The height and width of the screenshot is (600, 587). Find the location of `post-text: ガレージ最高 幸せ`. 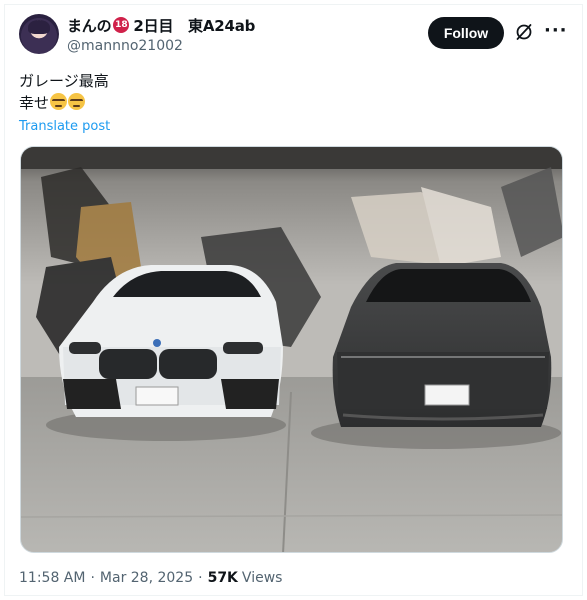

post-text: ガレージ最高 幸せ is located at coordinates (64, 92).